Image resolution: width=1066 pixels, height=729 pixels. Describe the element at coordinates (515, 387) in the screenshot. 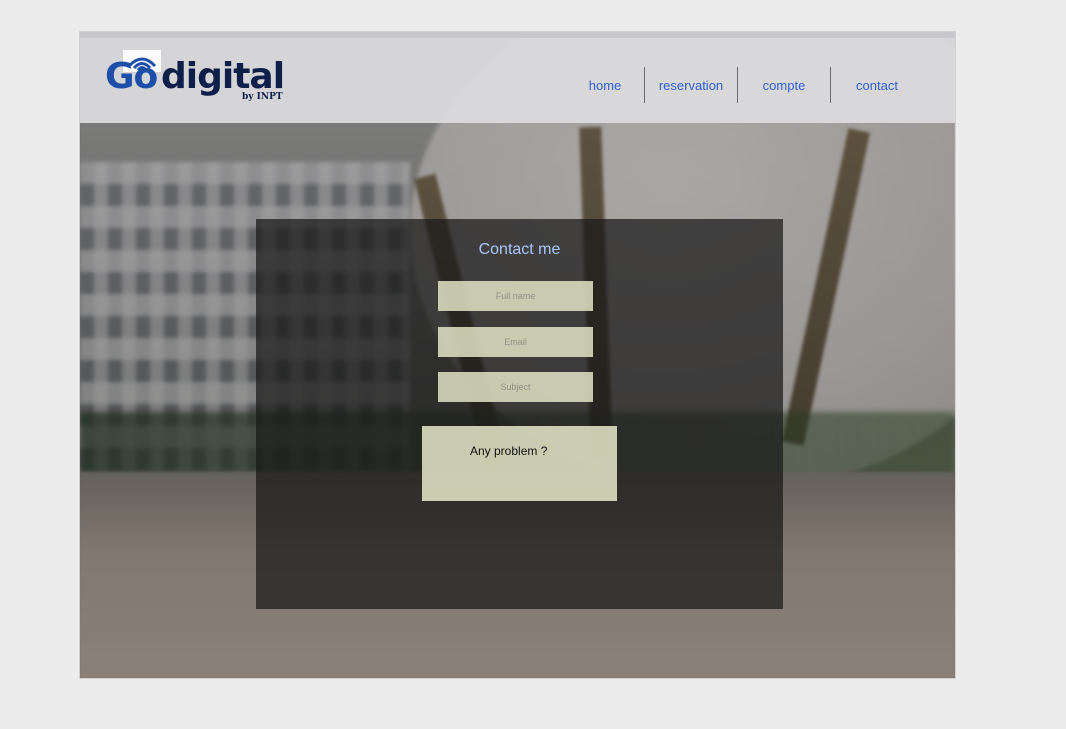

I see `subject-input` at that location.